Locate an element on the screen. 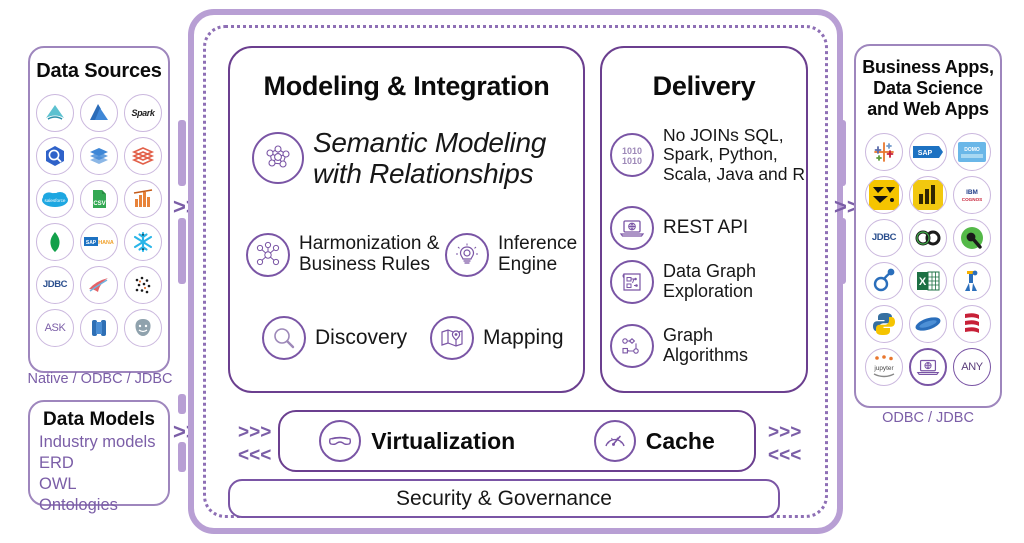 The height and width of the screenshot is (543, 1024). data-sources-title: Data Sources is located at coordinates (99, 71).